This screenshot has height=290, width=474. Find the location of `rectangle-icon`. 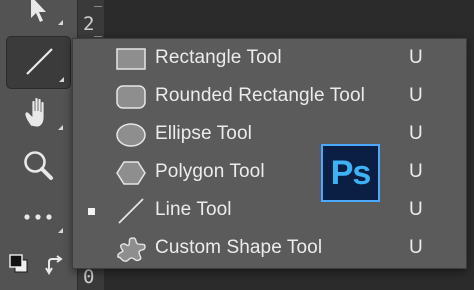

rectangle-icon is located at coordinates (131, 59).